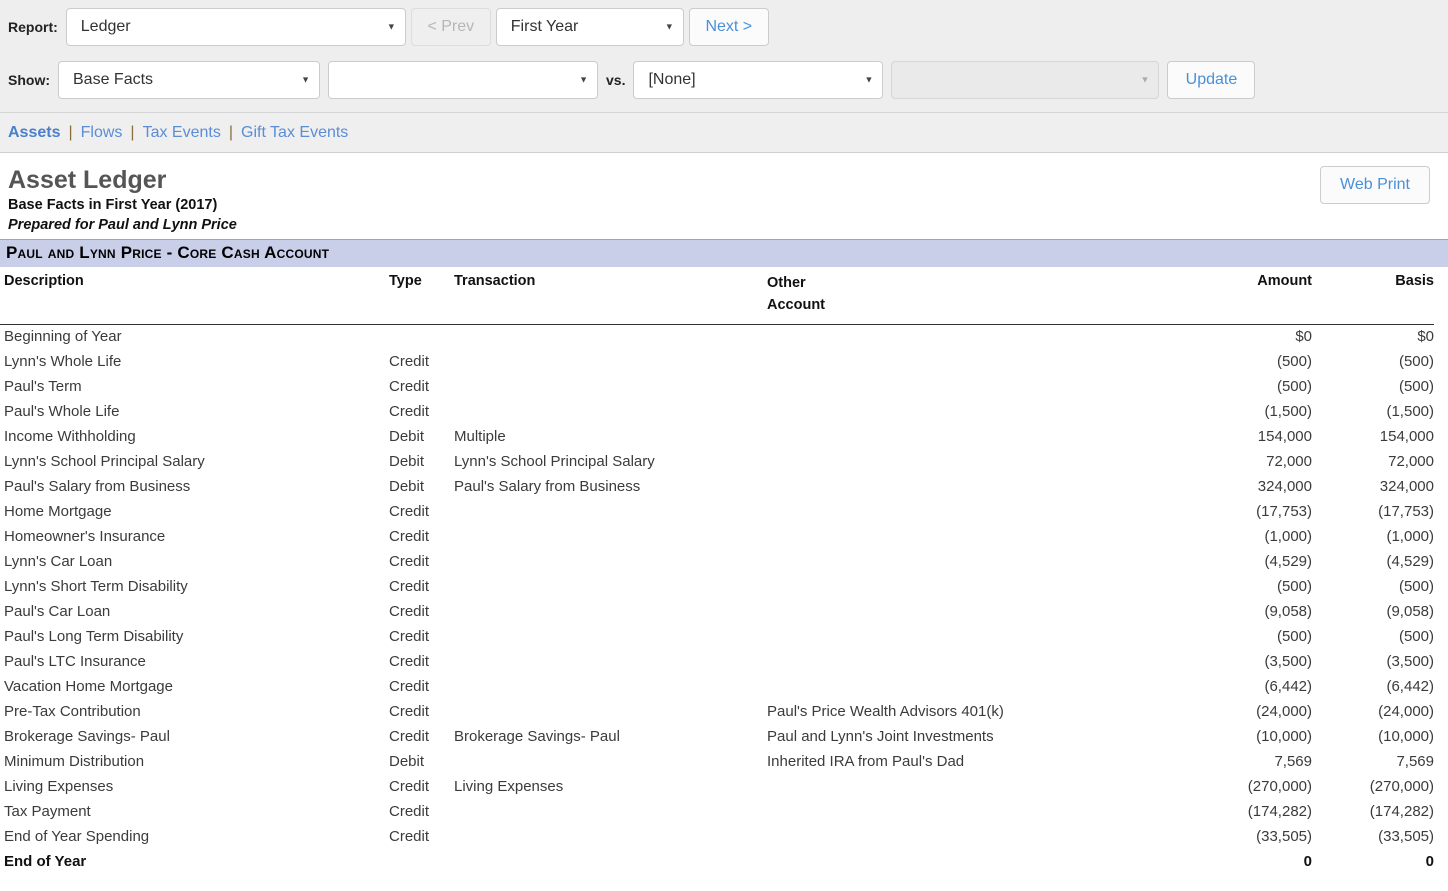  What do you see at coordinates (62, 412) in the screenshot?
I see `cell-description: Paul's Whole Life` at bounding box center [62, 412].